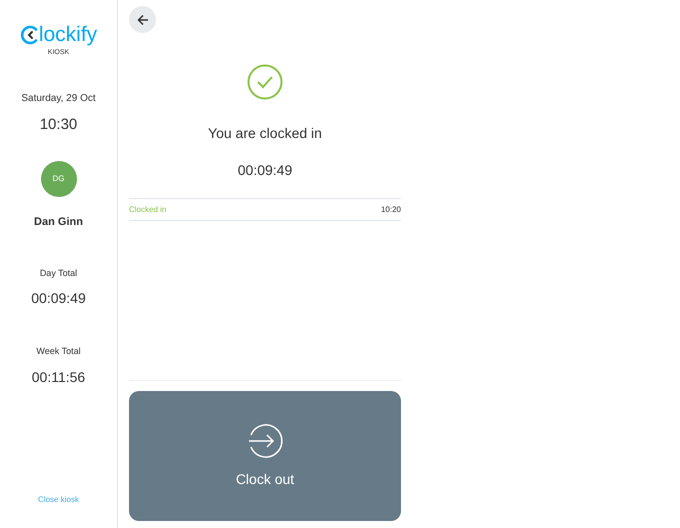  I want to click on date-text: Saturday, 29 Oct, so click(58, 99).